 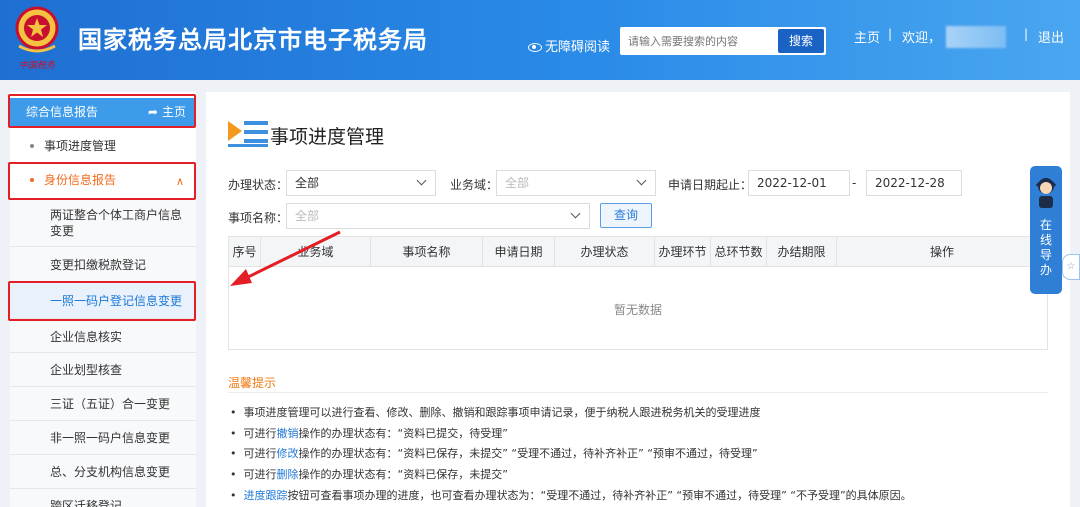 What do you see at coordinates (683, 252) in the screenshot?
I see `col-header: 办理环节` at bounding box center [683, 252].